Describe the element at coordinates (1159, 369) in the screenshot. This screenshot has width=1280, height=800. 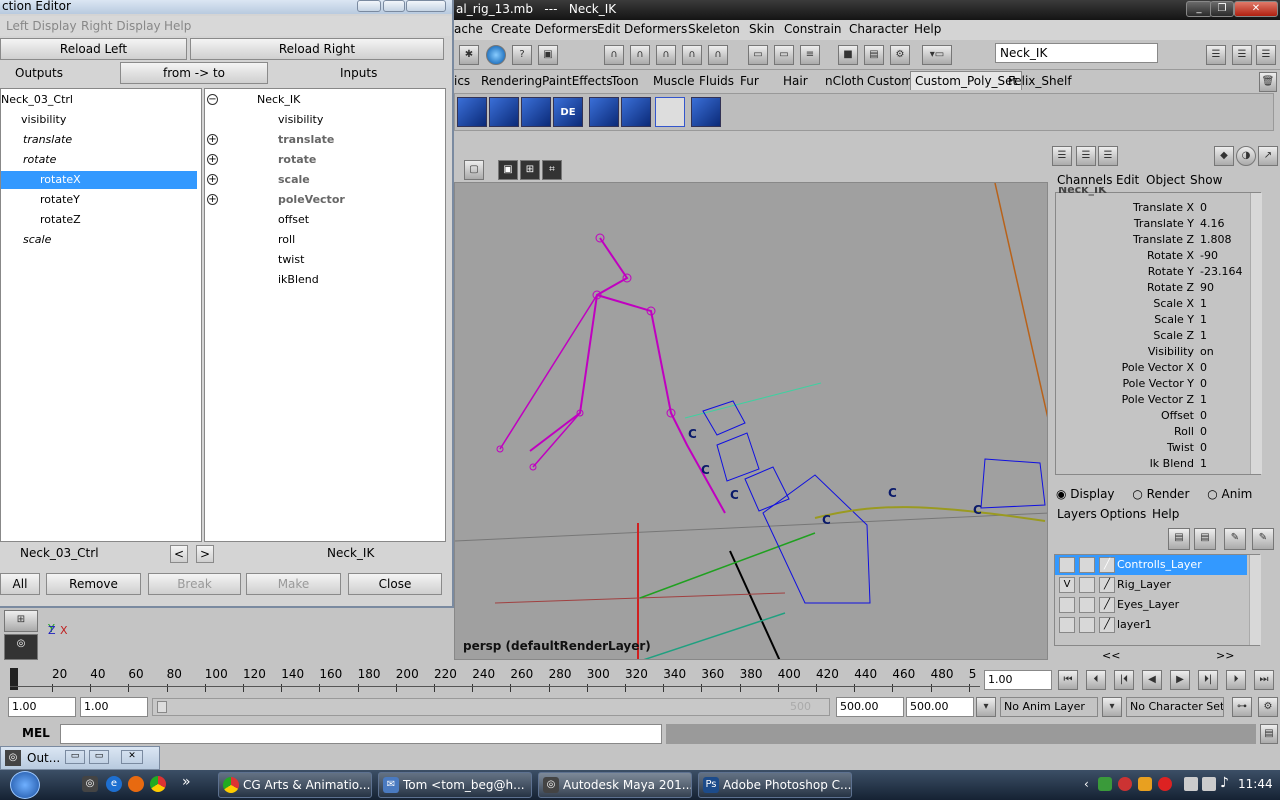
I see `channel-row: Pole Vector X0` at that location.